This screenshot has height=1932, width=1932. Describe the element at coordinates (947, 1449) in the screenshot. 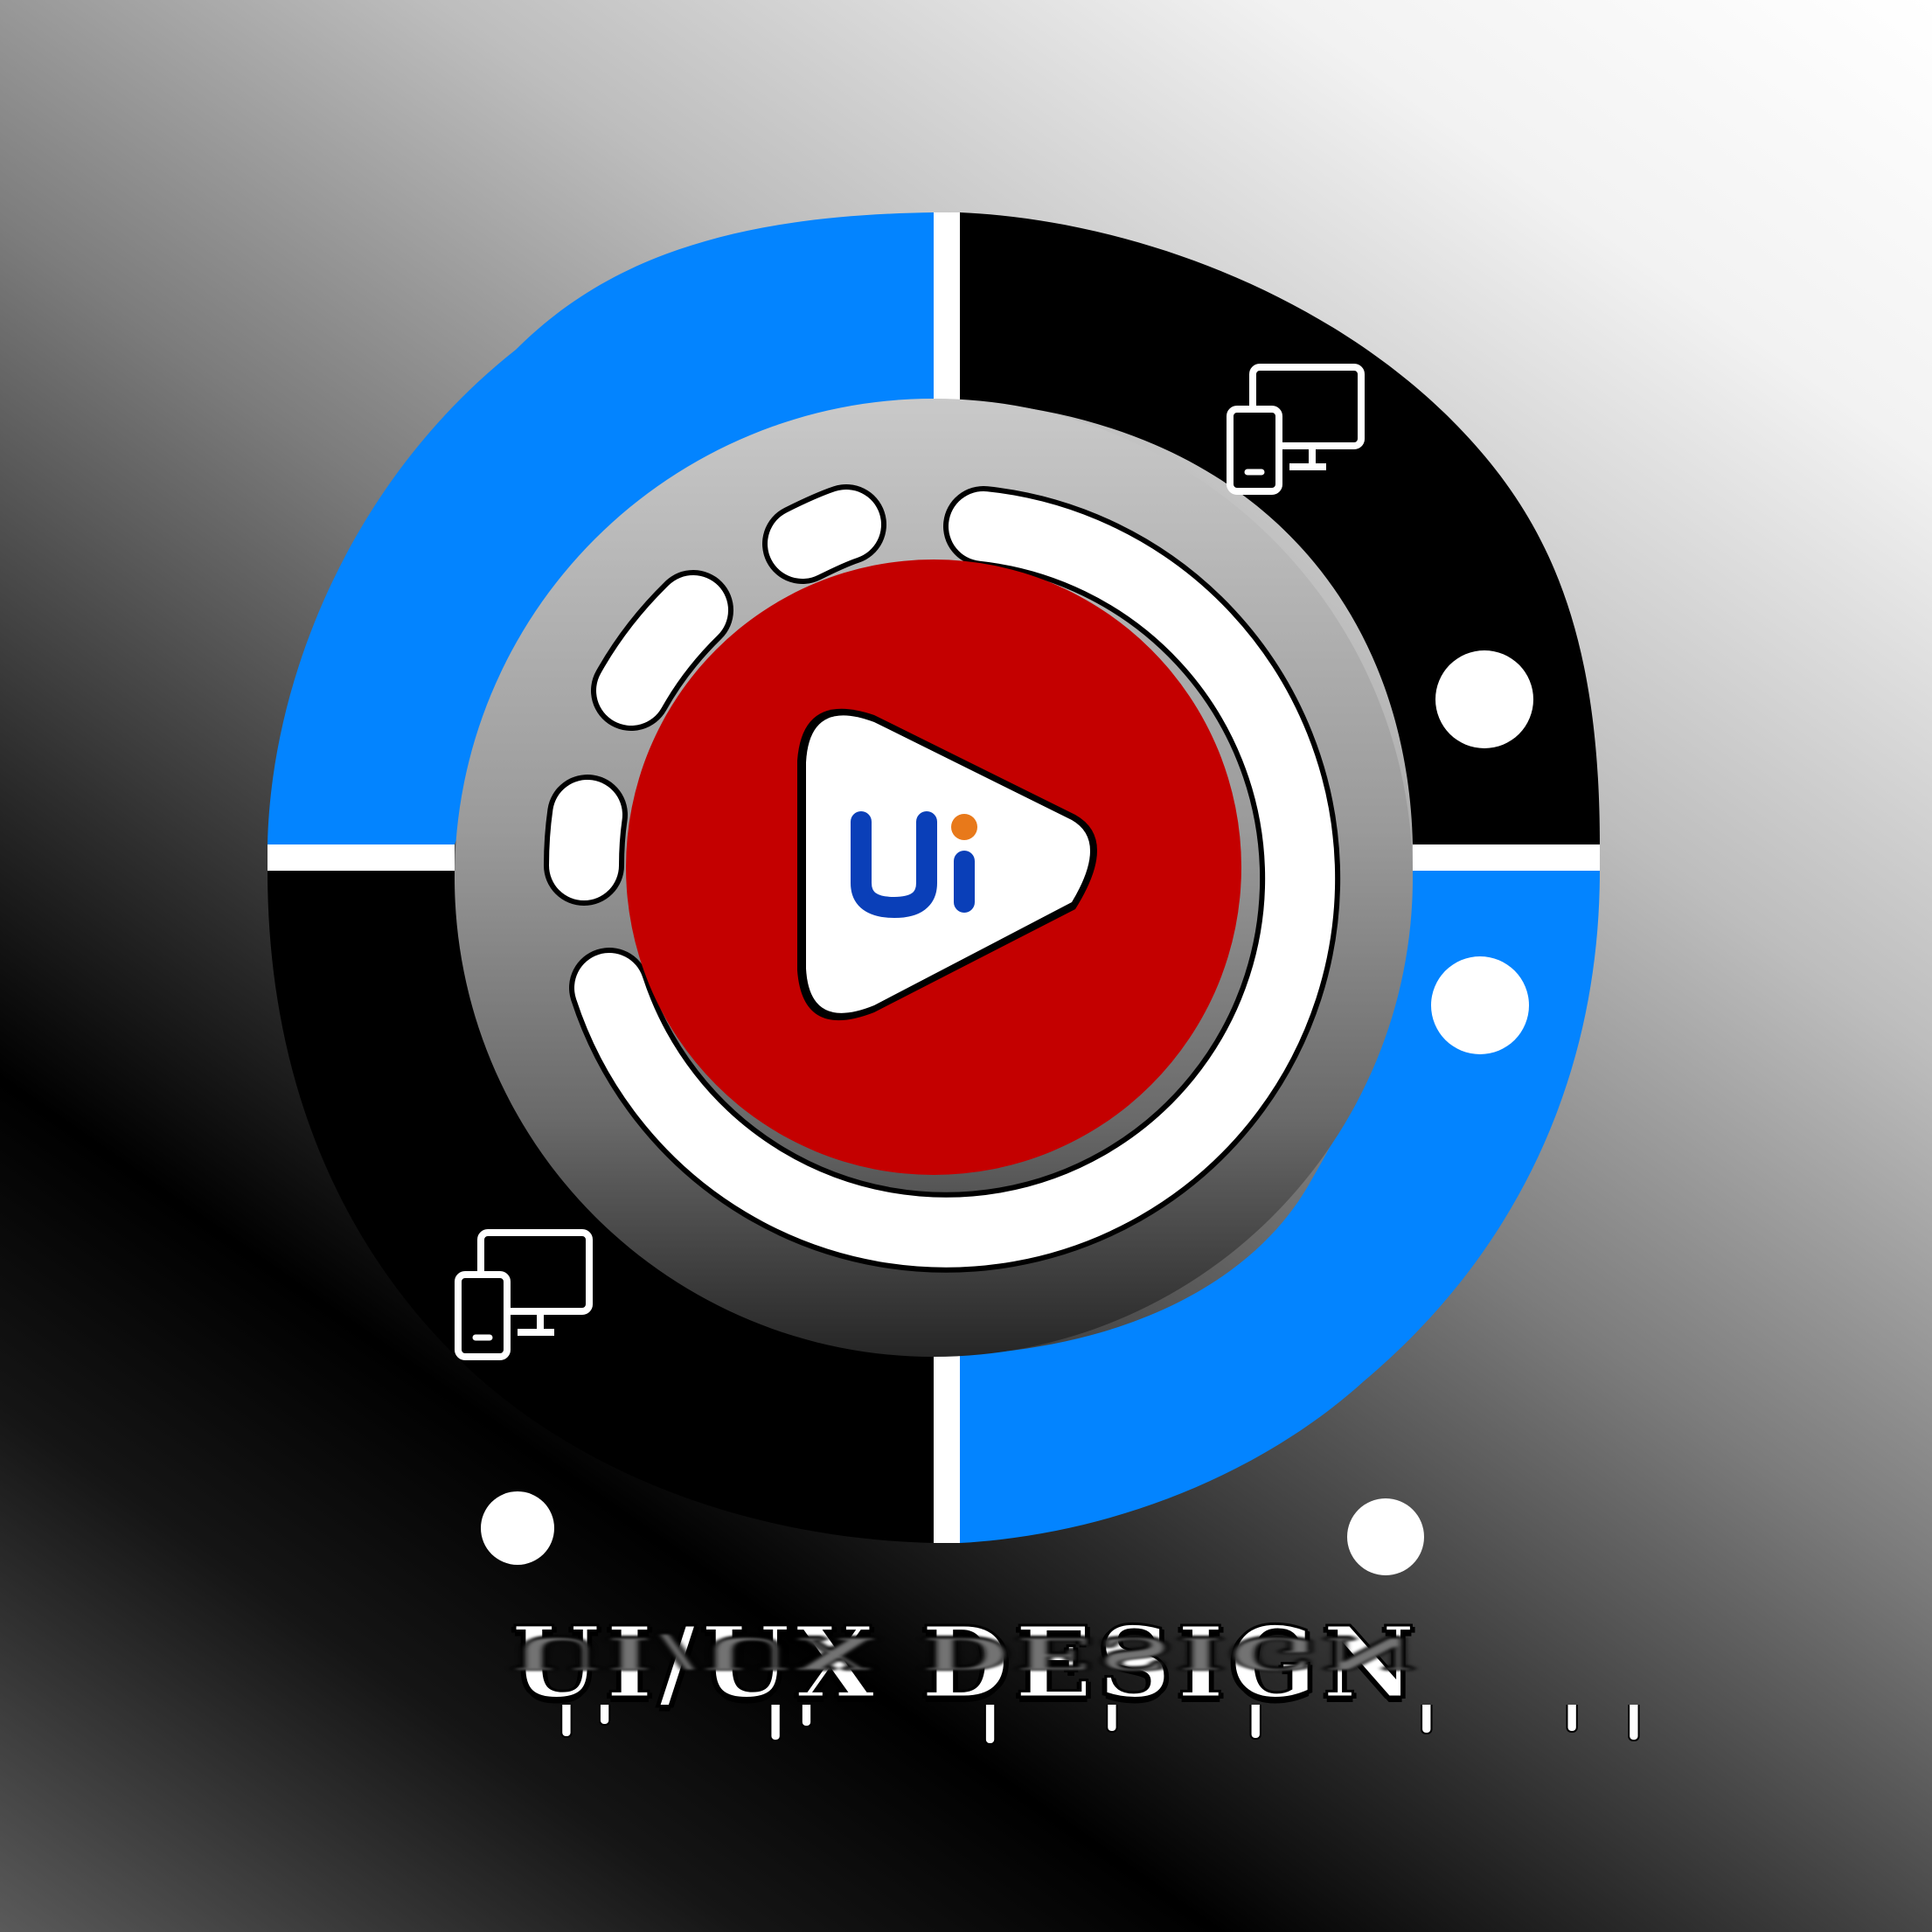

I see `ring-separator-bottom` at that location.